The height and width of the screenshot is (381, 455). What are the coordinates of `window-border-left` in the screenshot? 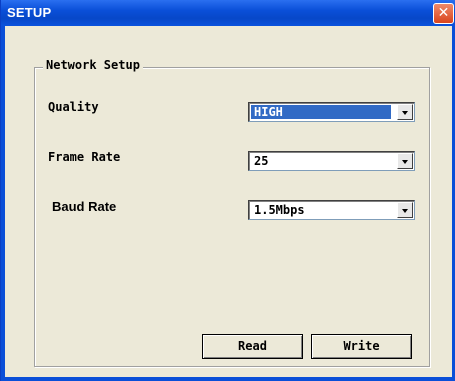 It's located at (3, 203).